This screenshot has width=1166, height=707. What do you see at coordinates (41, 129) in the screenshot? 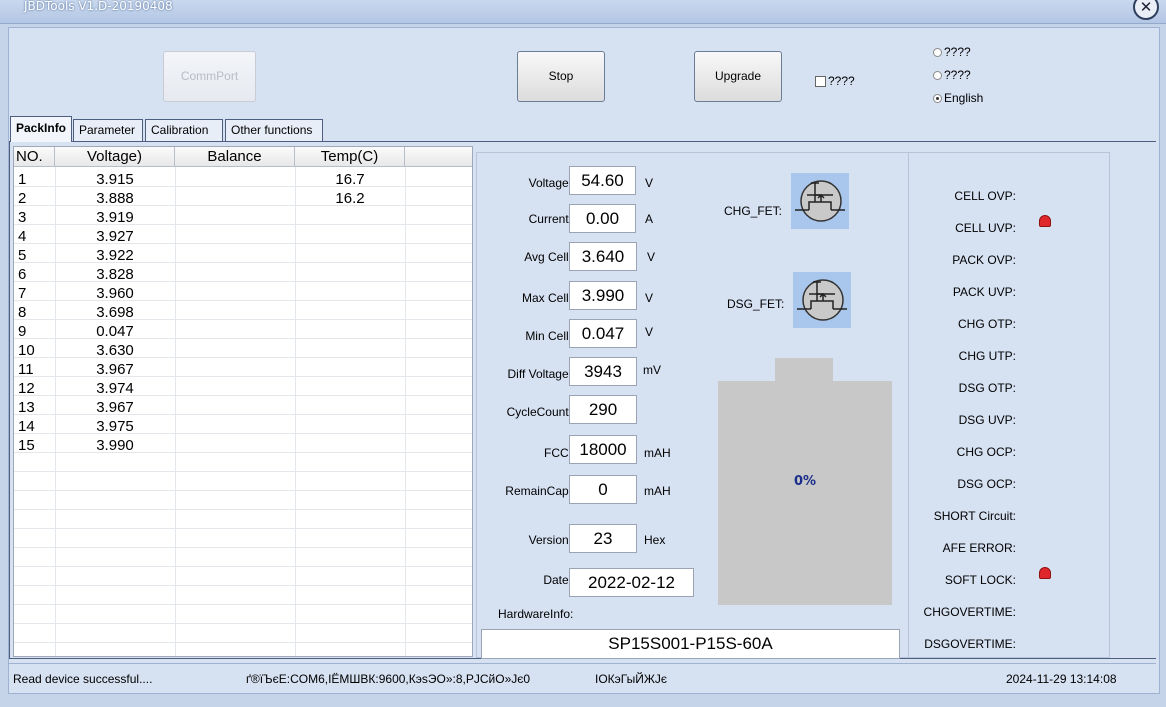
I see `tab-packinfo: PackInfo` at bounding box center [41, 129].